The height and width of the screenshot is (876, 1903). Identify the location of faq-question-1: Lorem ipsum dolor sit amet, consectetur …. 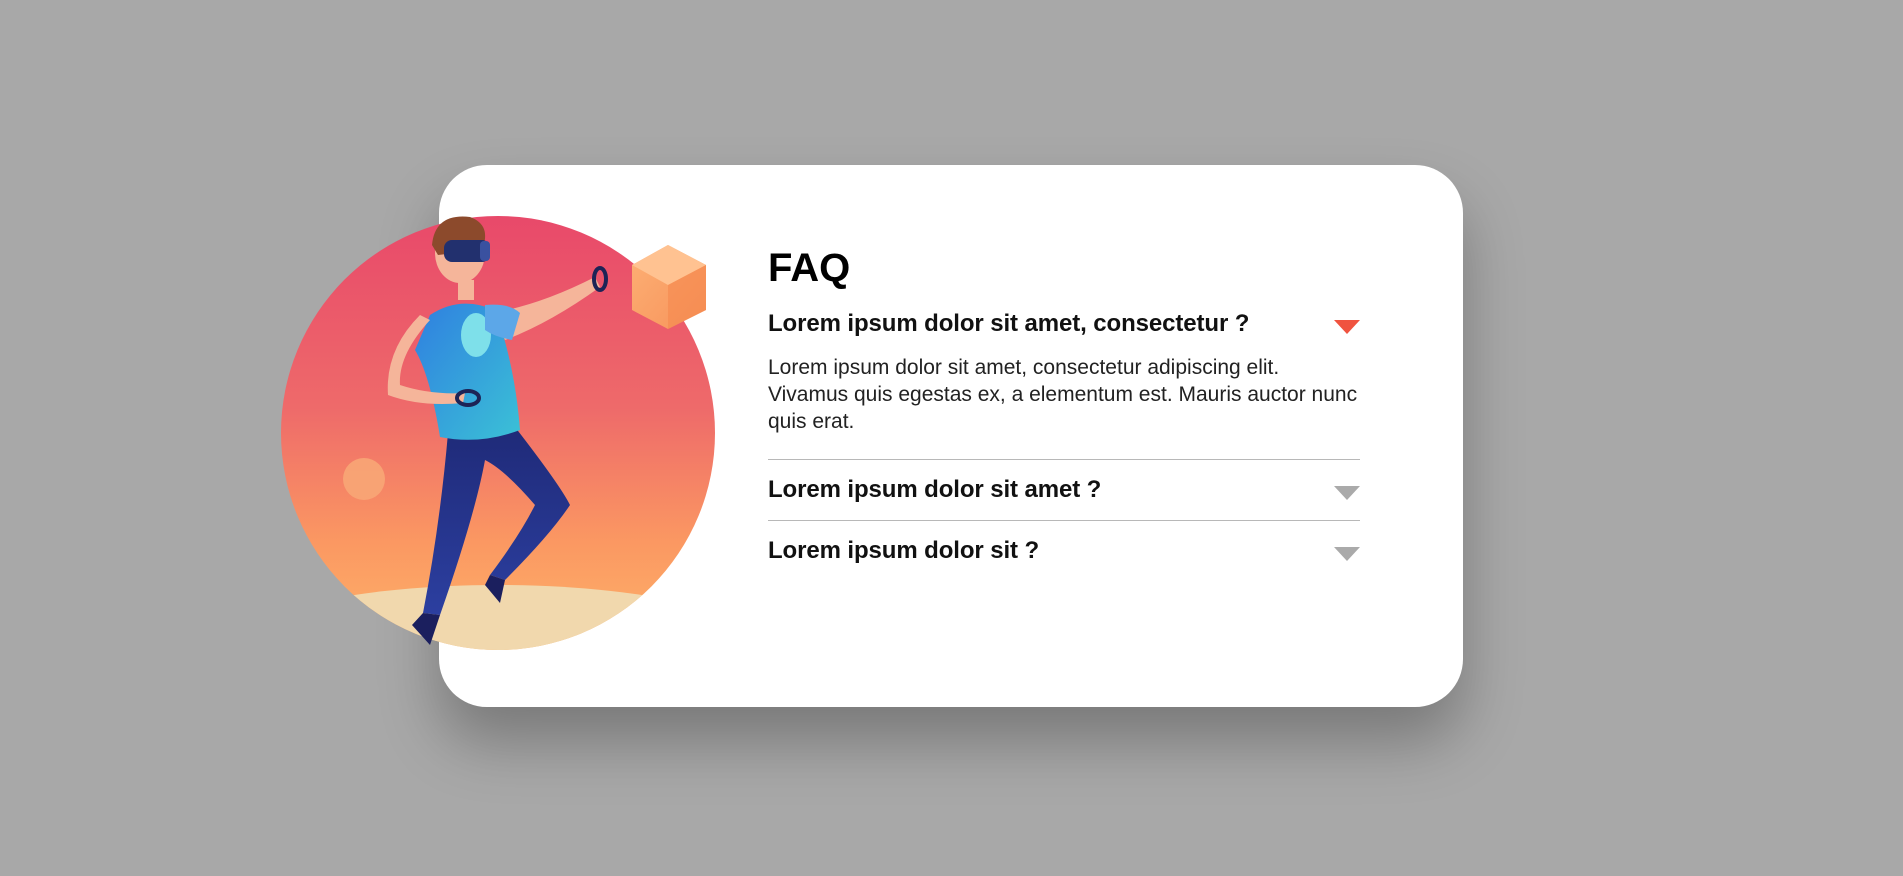
(1064, 319).